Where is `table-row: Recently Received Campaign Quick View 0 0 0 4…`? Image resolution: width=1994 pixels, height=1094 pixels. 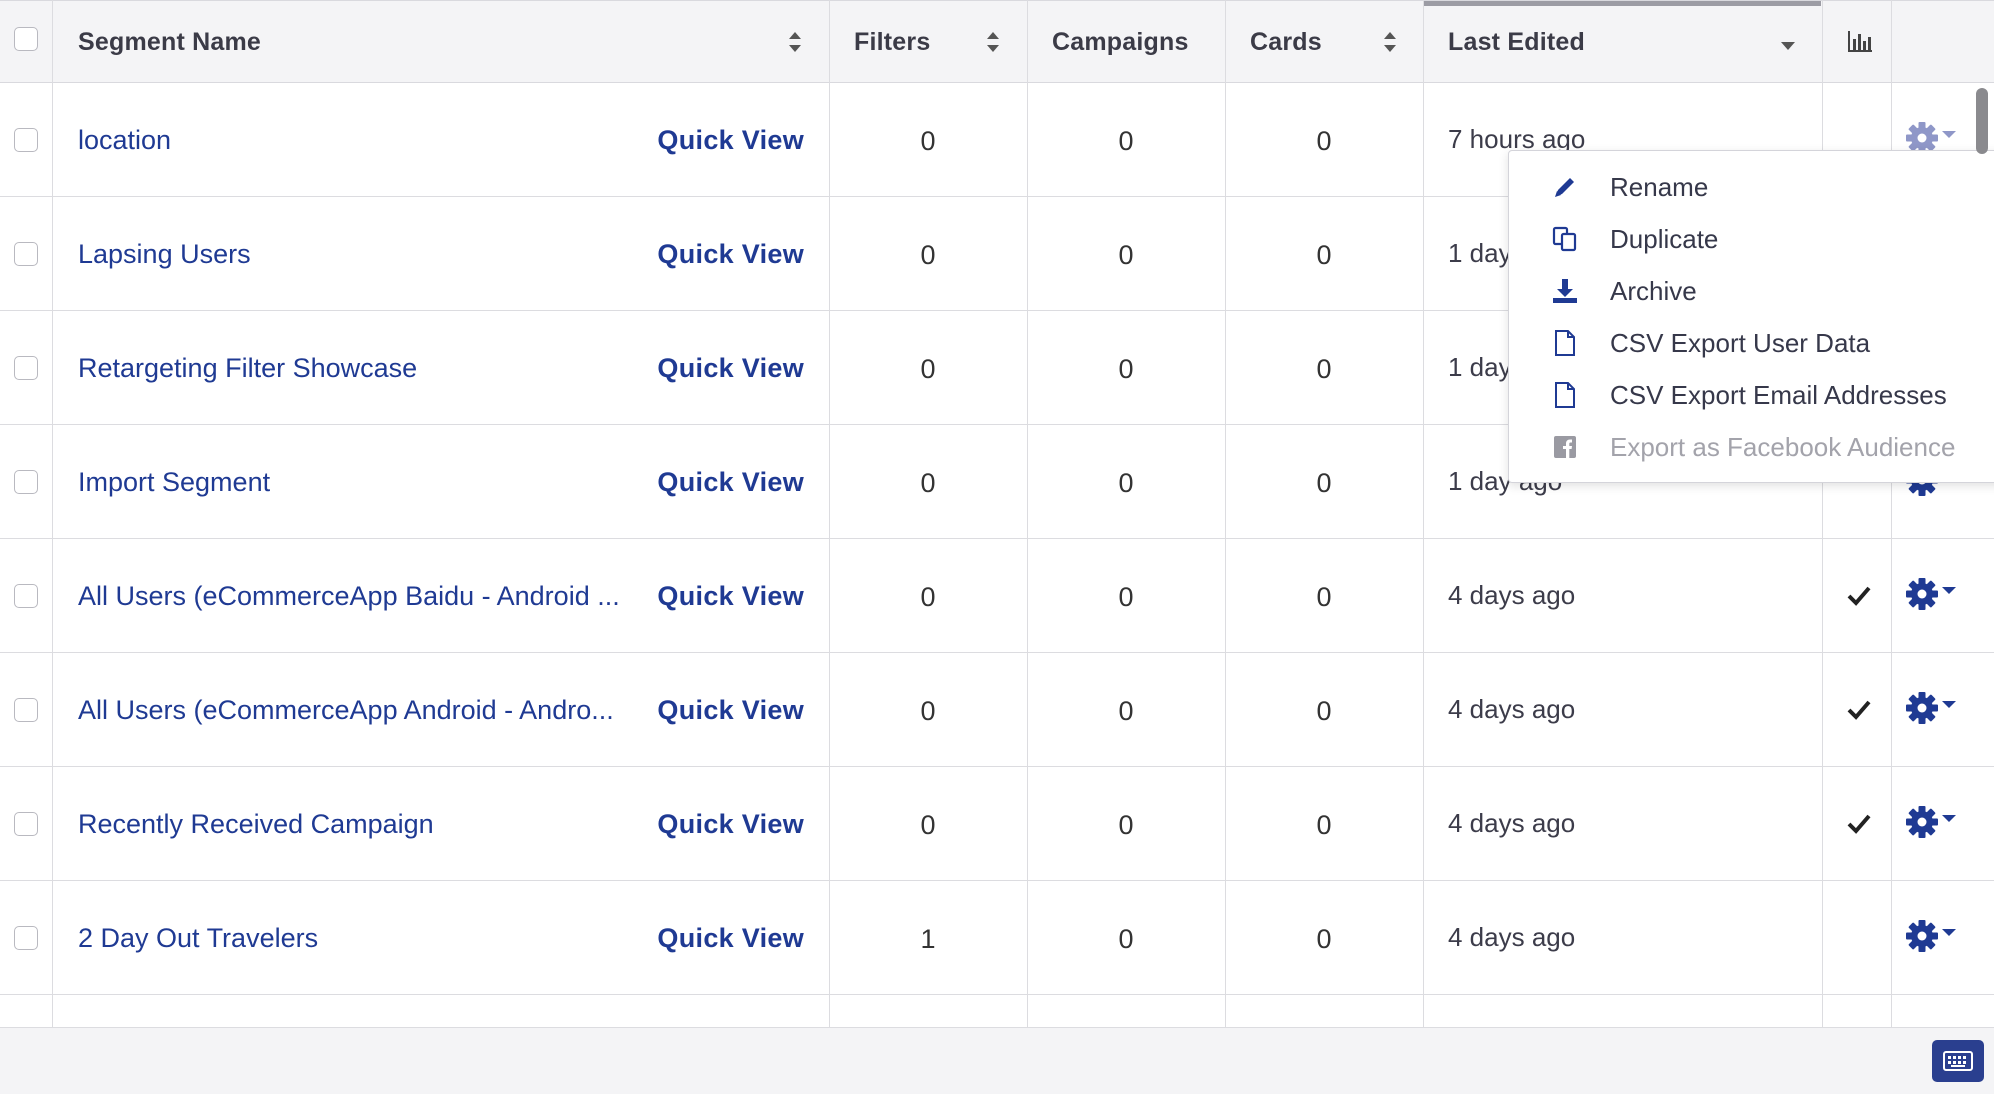 table-row: Recently Received Campaign Quick View 0 0 0 4… is located at coordinates (997, 824).